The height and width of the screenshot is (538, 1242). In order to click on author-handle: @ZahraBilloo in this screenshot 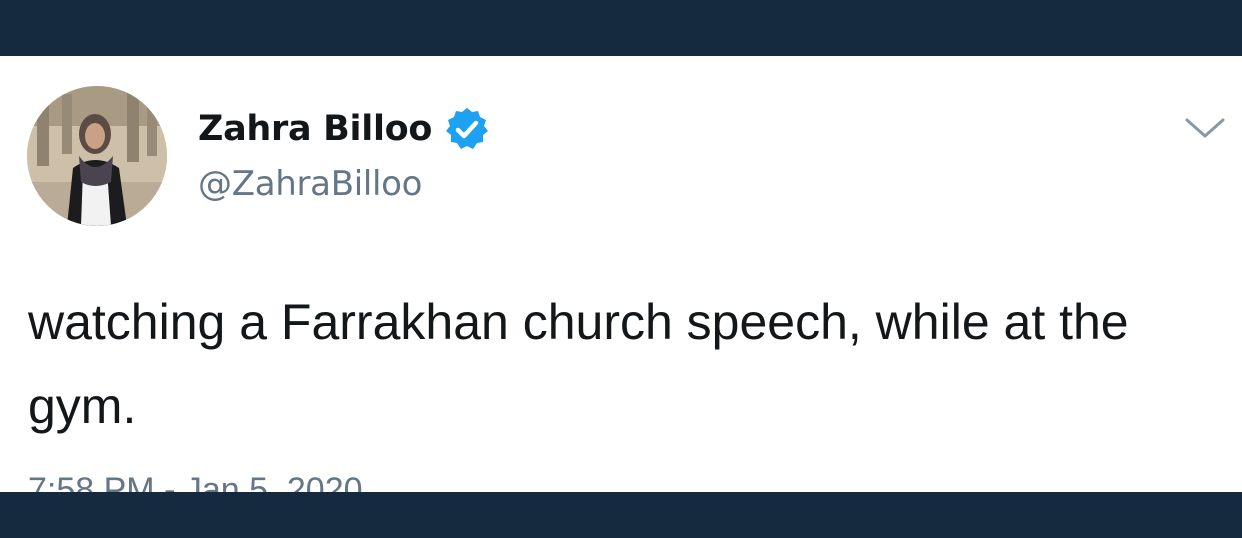, I will do `click(310, 184)`.